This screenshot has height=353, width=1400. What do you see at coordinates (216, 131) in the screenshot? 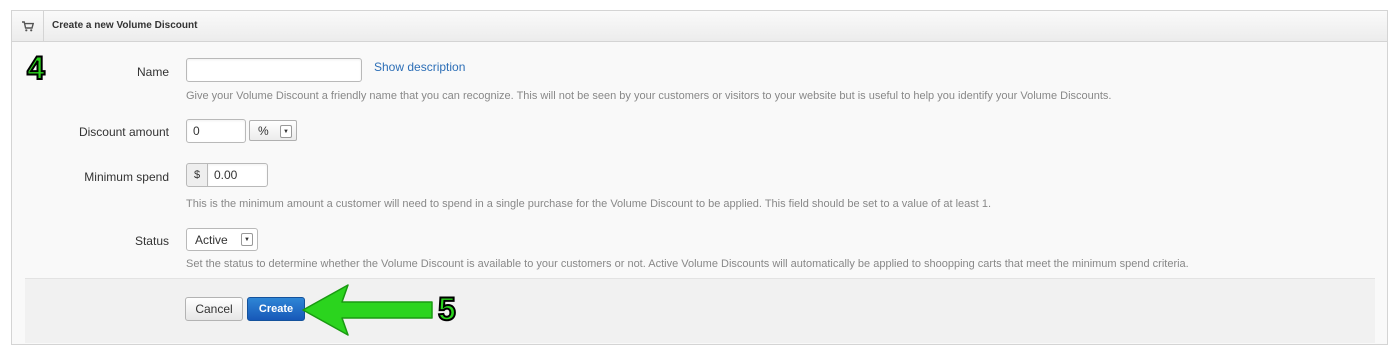
I see `discount-amount-input` at bounding box center [216, 131].